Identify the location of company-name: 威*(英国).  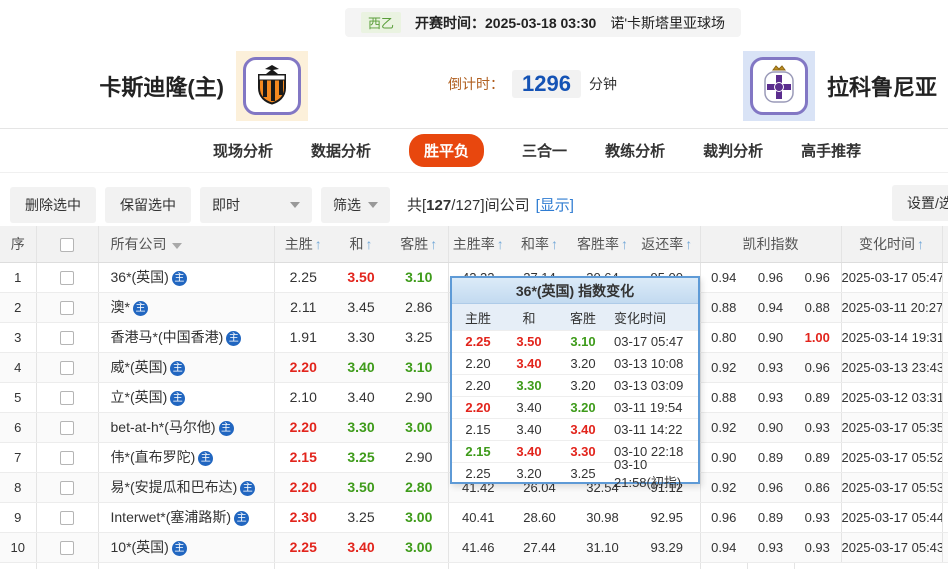
(139, 367).